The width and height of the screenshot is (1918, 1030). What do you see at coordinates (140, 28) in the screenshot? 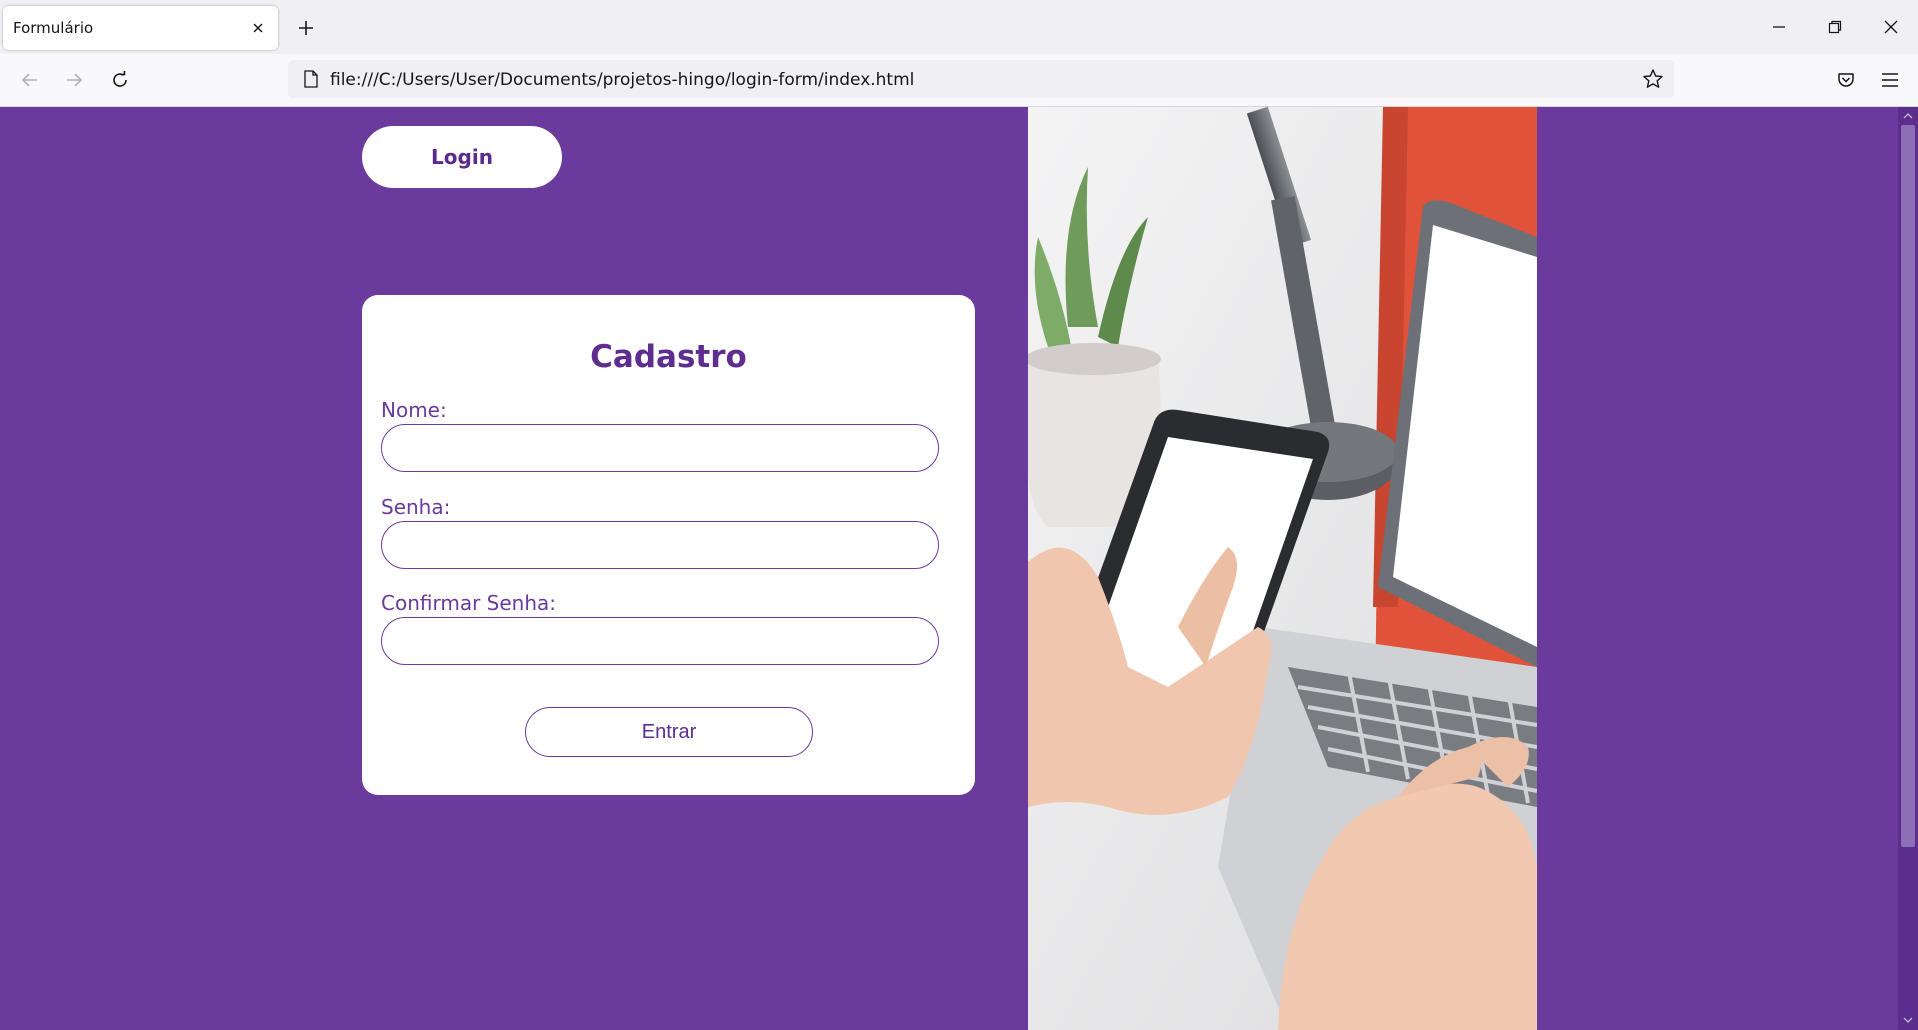
I see `browser-tab: Formulário` at bounding box center [140, 28].